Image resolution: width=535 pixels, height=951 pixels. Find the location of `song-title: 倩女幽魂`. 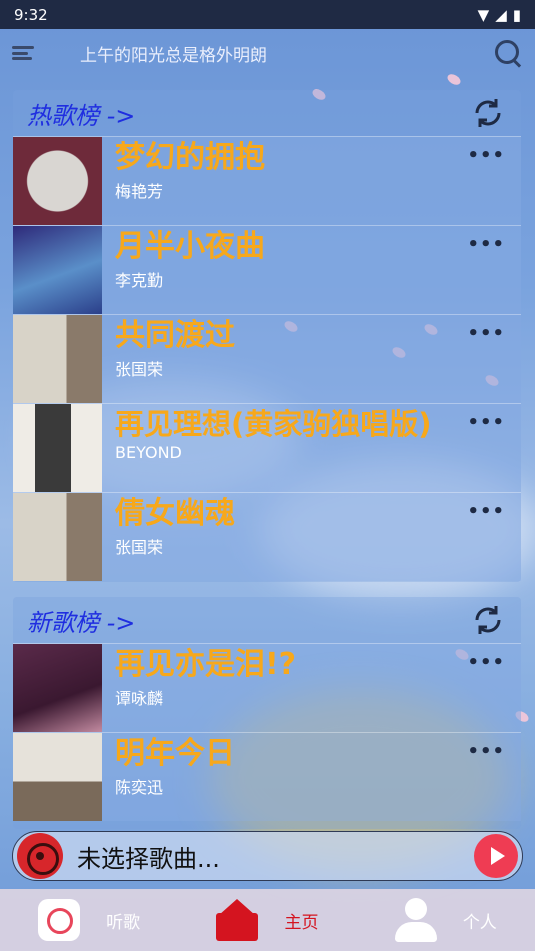

song-title: 倩女幽魂 is located at coordinates (175, 513).